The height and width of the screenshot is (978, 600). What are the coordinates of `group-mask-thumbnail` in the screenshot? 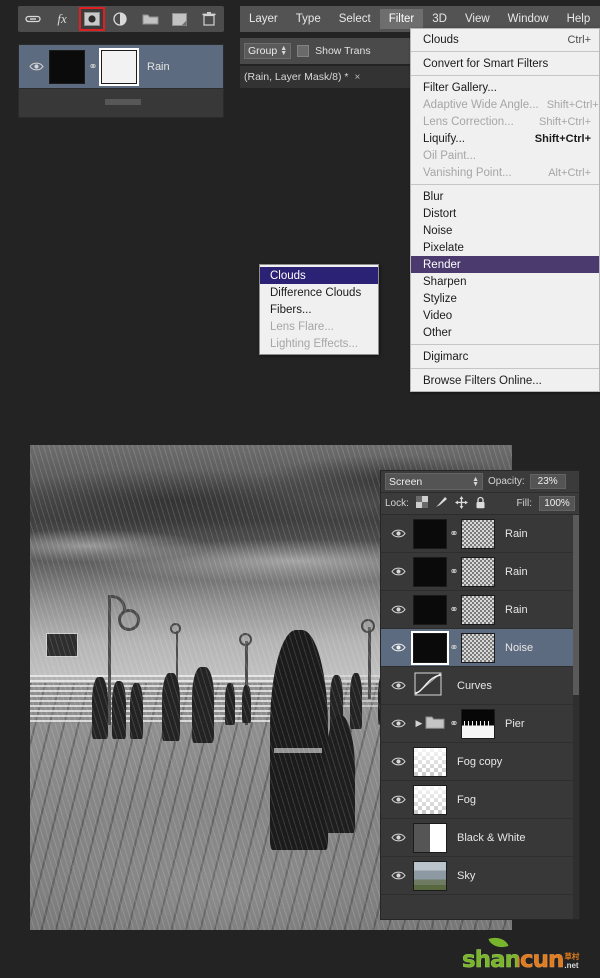 It's located at (478, 723).